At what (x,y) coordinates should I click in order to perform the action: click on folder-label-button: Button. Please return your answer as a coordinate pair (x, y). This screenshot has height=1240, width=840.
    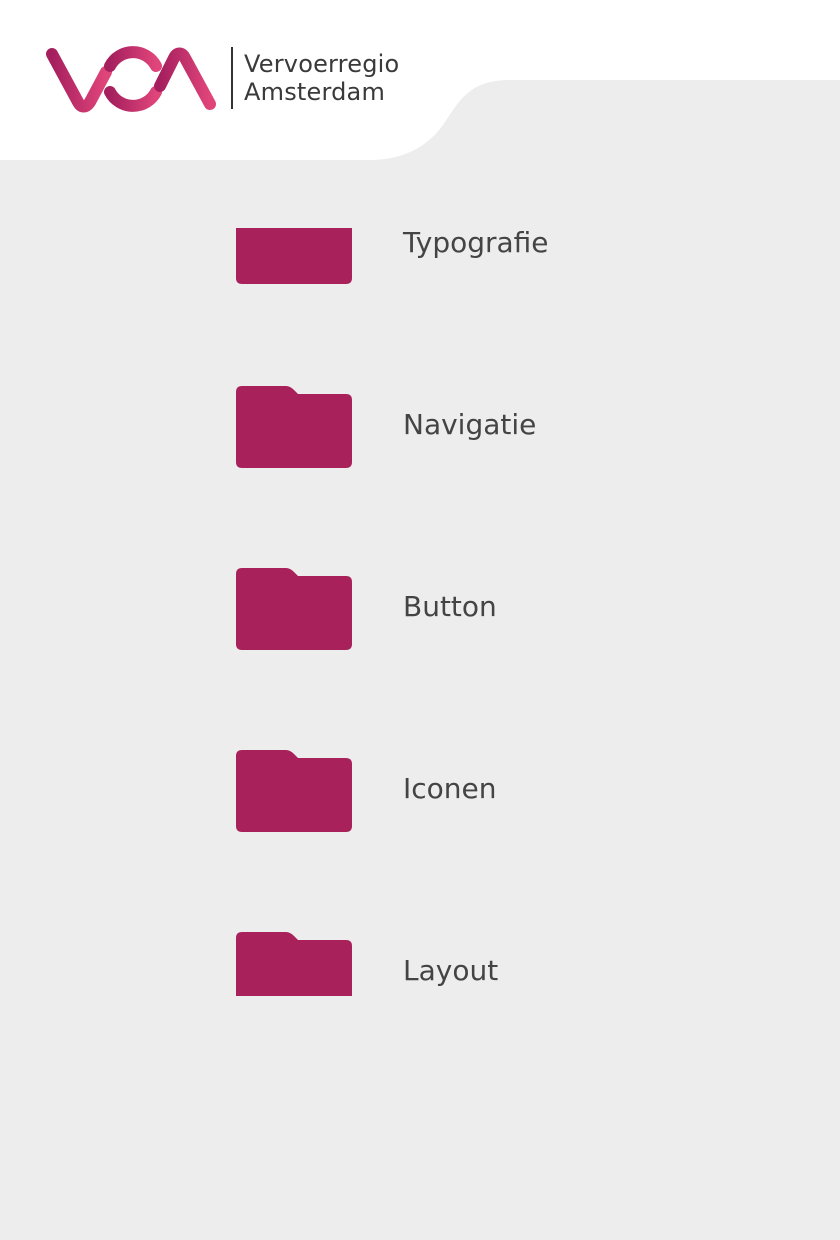
    Looking at the image, I should click on (450, 606).